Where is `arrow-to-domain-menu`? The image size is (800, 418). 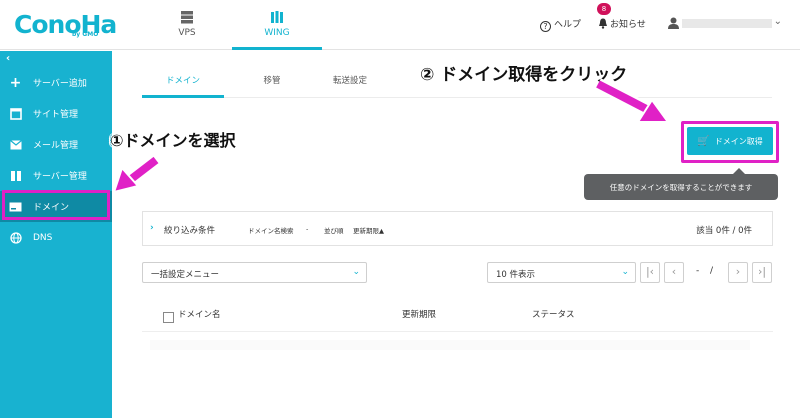
arrow-to-domain-menu is located at coordinates (136, 174).